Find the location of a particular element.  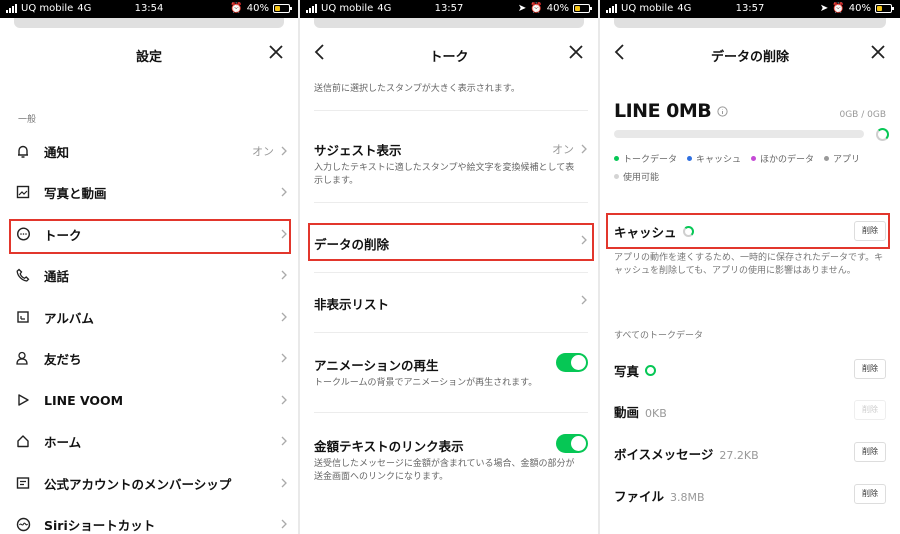

legend-item: キャッシュ is located at coordinates (714, 158).